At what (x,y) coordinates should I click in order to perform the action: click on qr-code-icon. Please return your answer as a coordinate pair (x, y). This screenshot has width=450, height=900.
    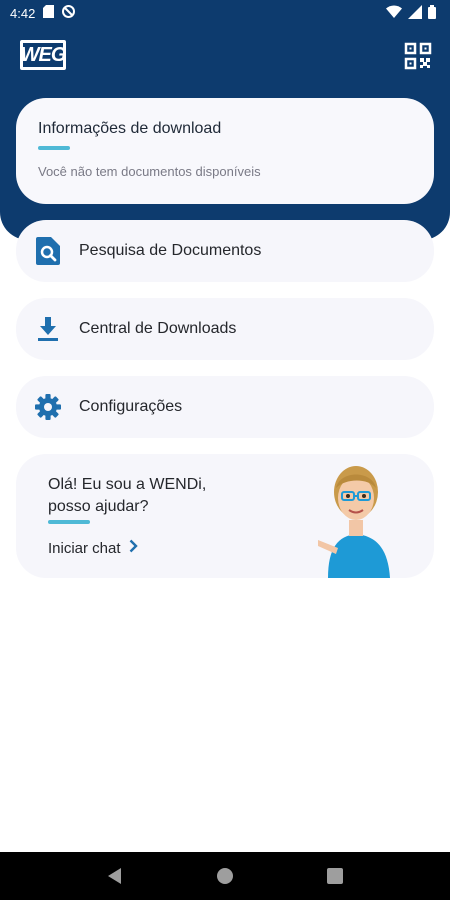
    Looking at the image, I should click on (418, 56).